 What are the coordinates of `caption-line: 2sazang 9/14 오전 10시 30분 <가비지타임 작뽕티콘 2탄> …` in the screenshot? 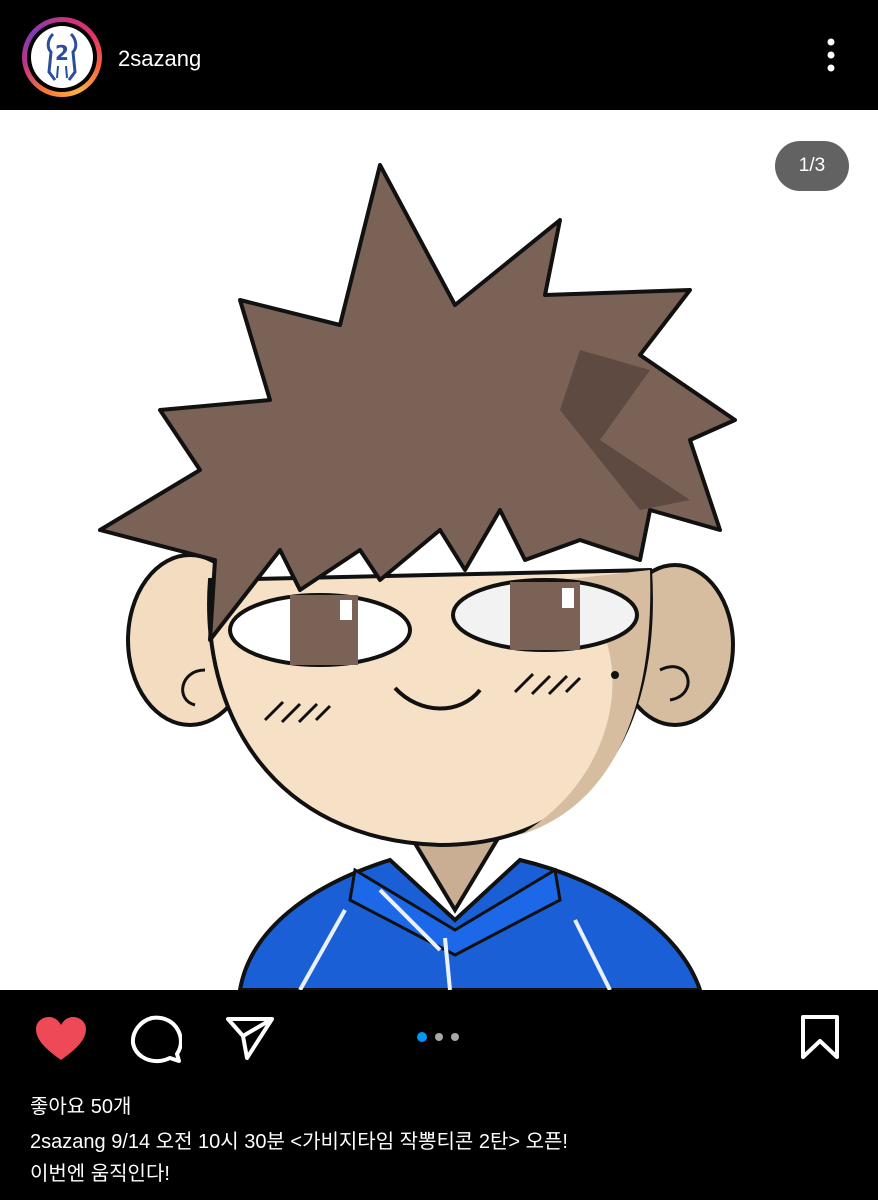 It's located at (445, 1142).